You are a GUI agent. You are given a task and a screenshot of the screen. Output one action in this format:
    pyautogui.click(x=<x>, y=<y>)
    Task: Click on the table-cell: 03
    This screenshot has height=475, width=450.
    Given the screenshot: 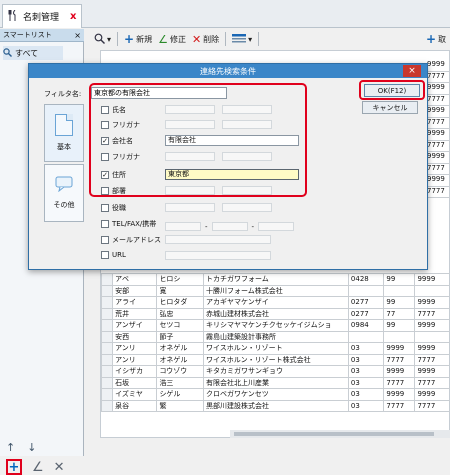 What is the action you would take?
    pyautogui.click(x=365, y=406)
    